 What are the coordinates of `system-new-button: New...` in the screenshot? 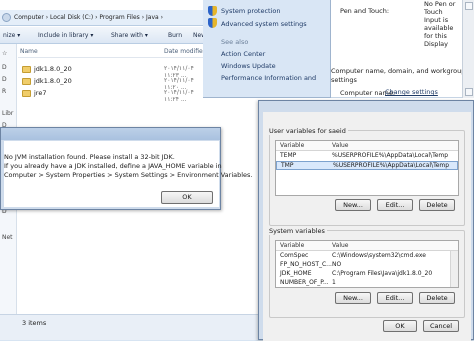 It's located at (353, 298).